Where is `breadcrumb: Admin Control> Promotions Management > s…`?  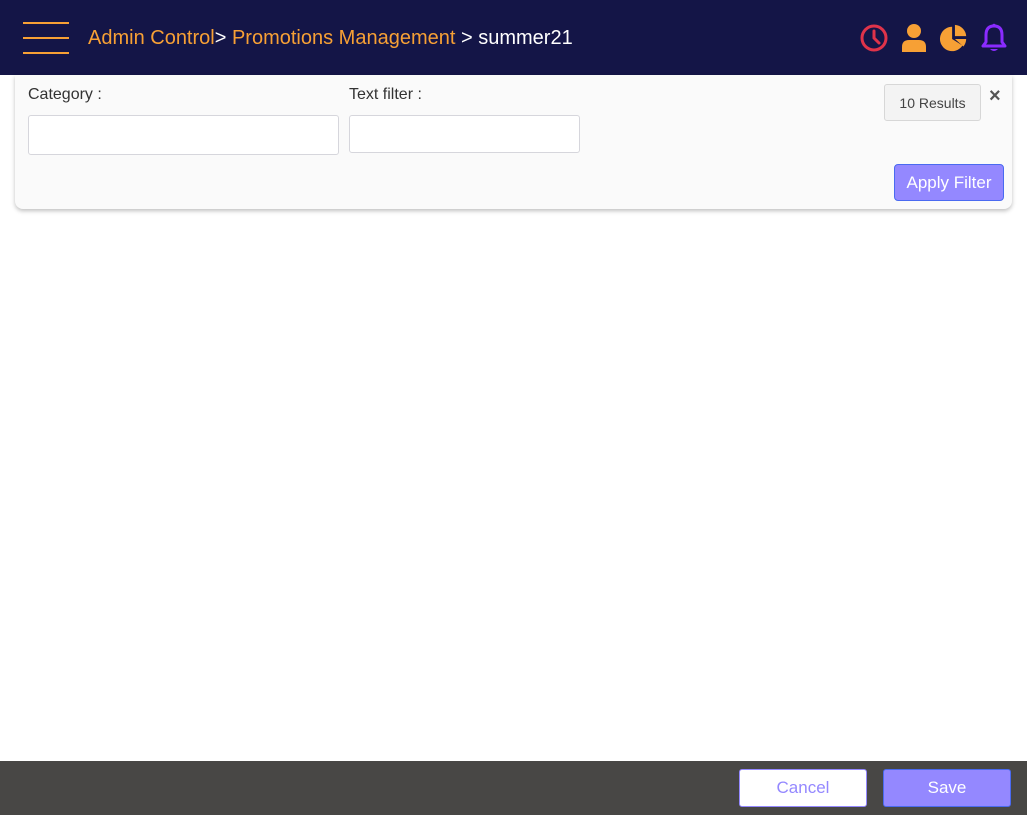 breadcrumb: Admin Control> Promotions Management > s… is located at coordinates (330, 38).